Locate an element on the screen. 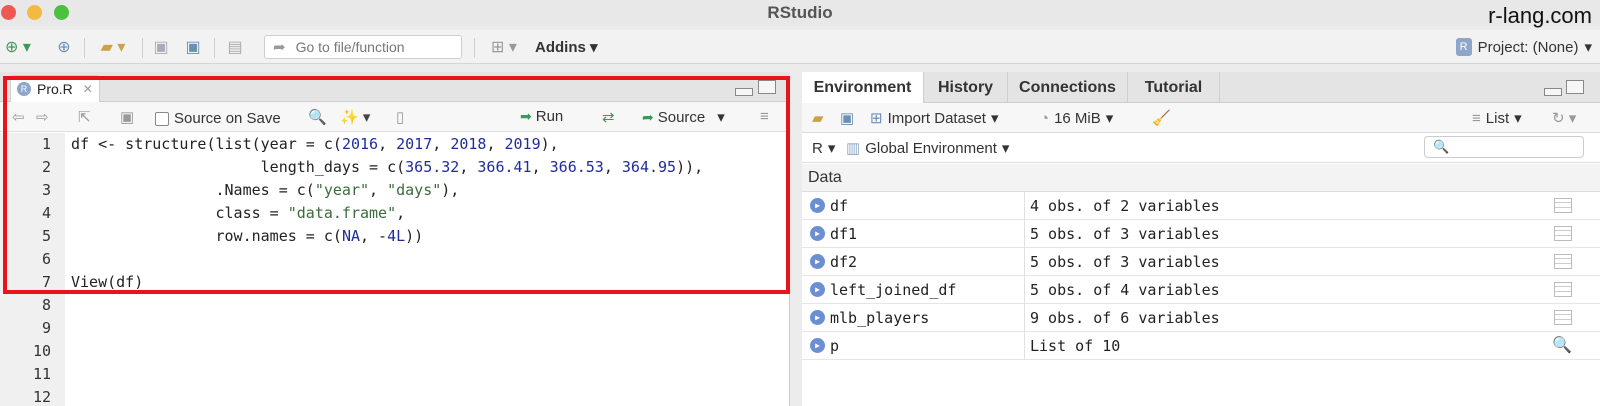 The image size is (1600, 406). environment-scope-select: ▥ Global Environment ▾ is located at coordinates (928, 148).